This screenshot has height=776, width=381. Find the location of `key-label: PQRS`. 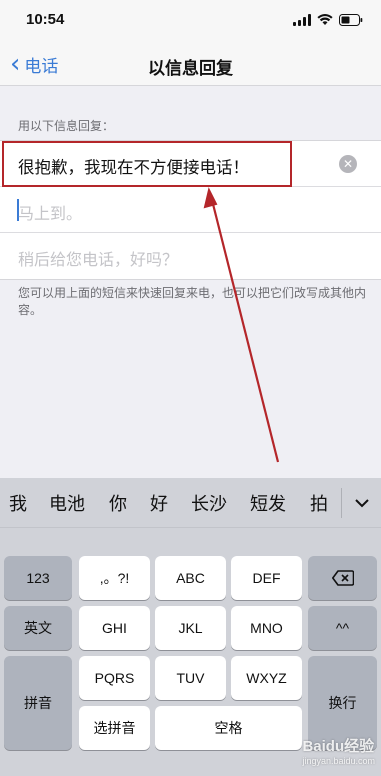

key-label: PQRS is located at coordinates (114, 678).